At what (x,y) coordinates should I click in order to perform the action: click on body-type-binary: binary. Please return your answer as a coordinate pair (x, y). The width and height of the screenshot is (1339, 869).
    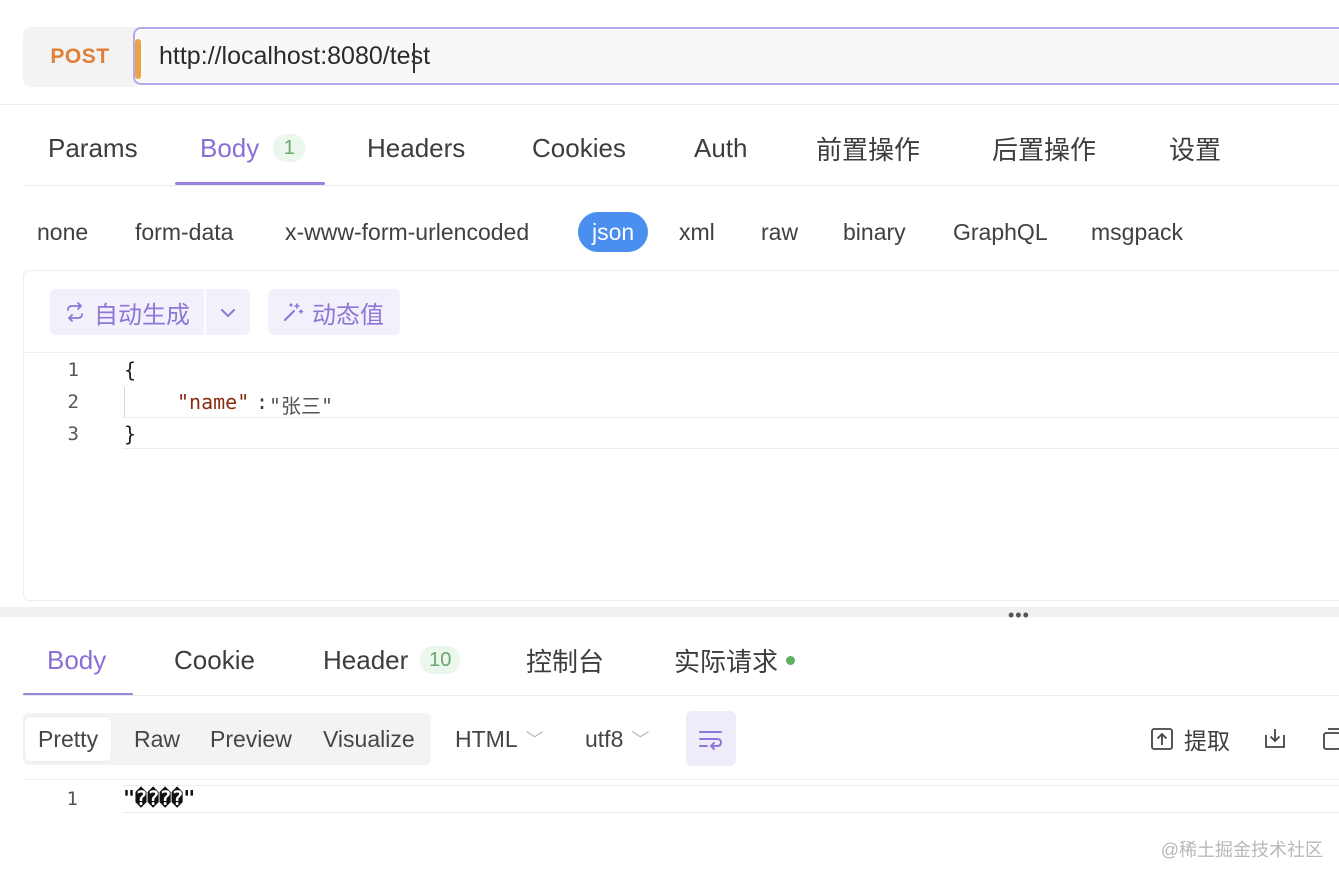
    Looking at the image, I should click on (874, 232).